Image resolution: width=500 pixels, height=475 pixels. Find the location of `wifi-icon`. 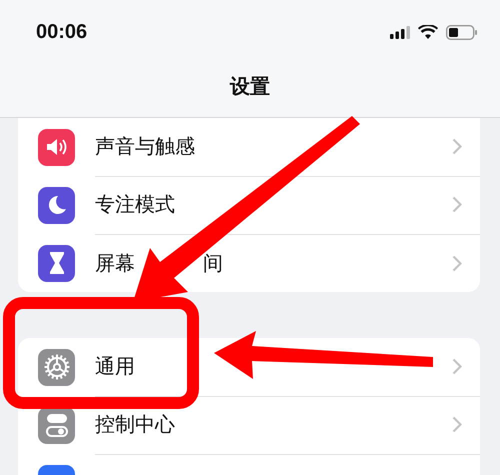

wifi-icon is located at coordinates (428, 32).